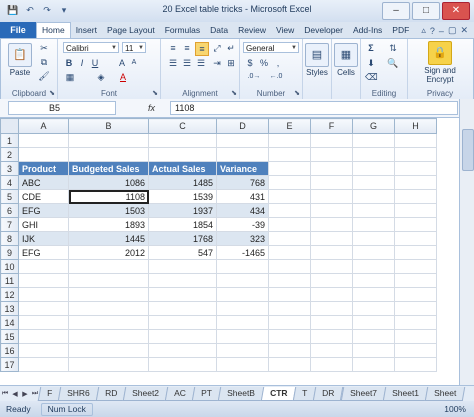 This screenshot has height=417, width=474. What do you see at coordinates (62, 108) in the screenshot?
I see `name-box: B5` at bounding box center [62, 108].